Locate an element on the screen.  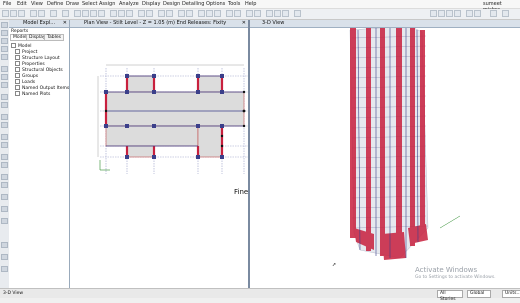
draw-section-cut-icon is located at coordinates (4, 137).